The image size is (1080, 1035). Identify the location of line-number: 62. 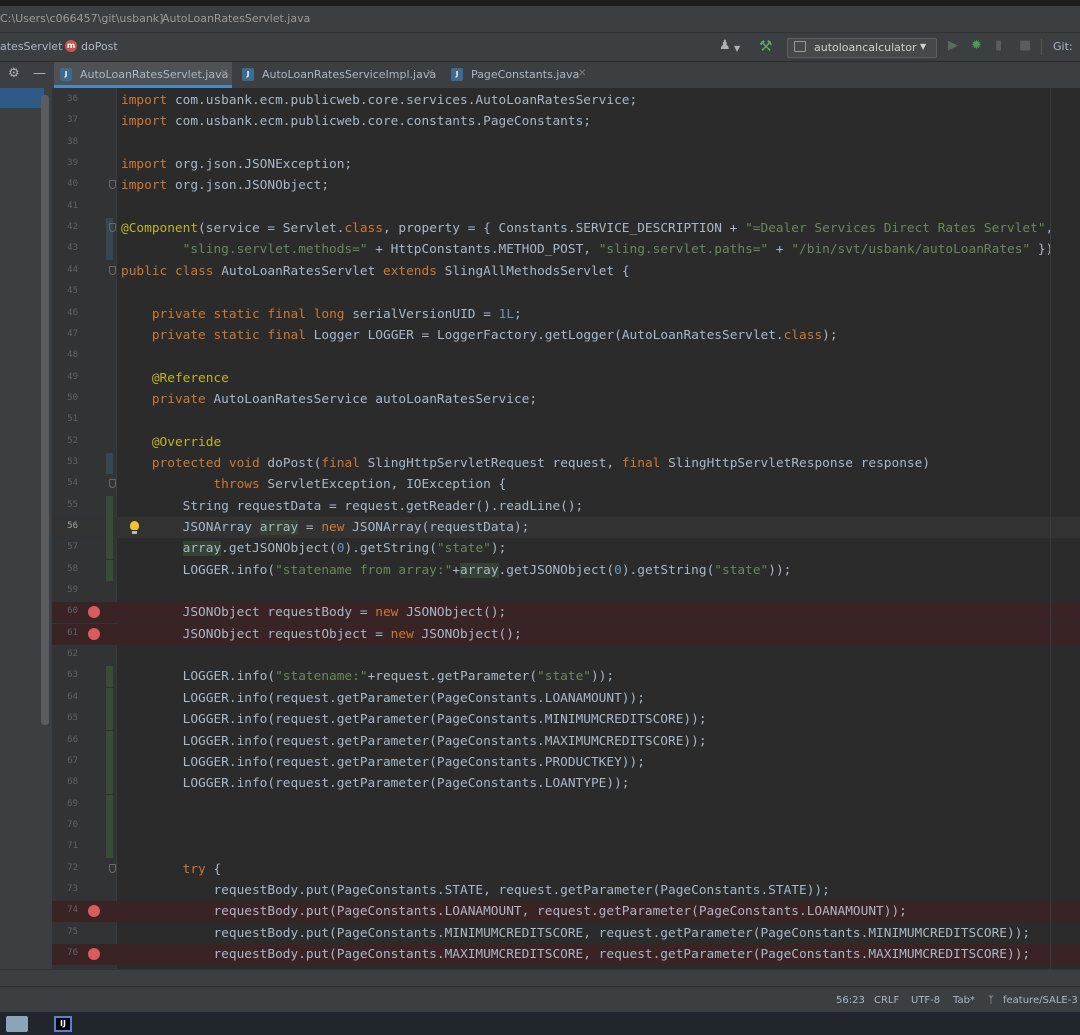
(65, 654).